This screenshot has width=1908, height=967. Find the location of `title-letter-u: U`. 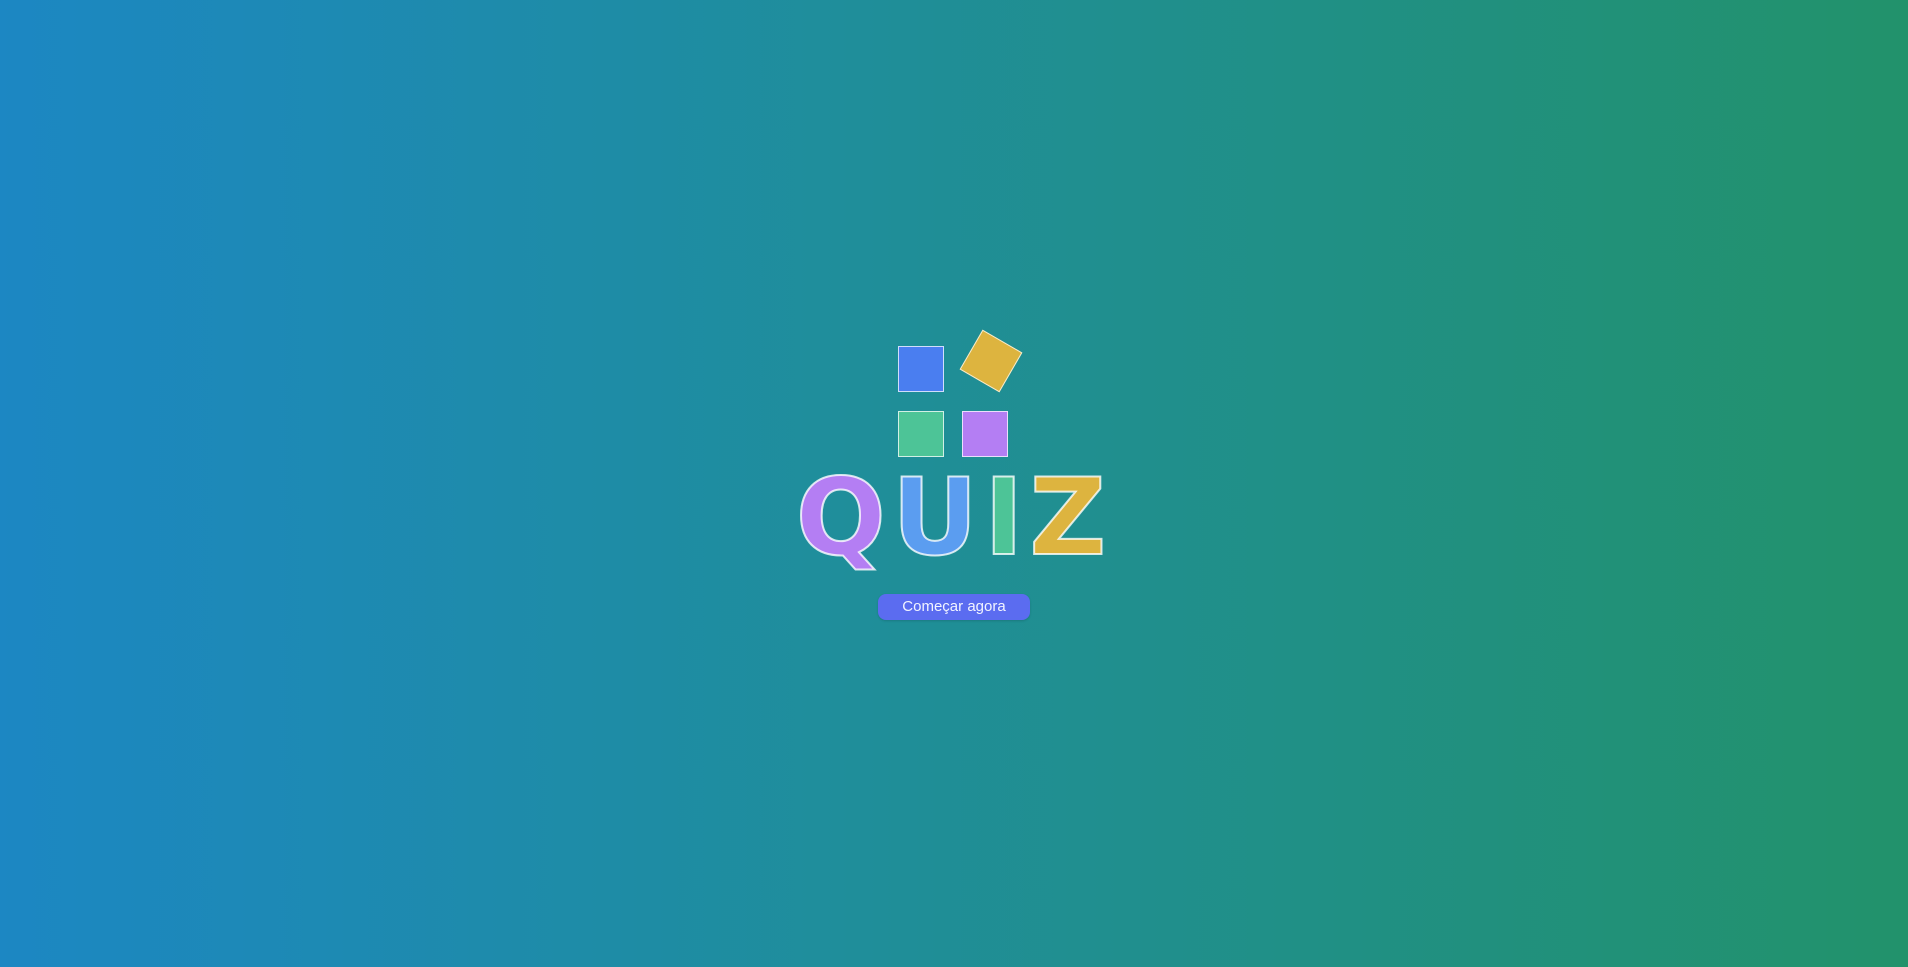

title-letter-u: U is located at coordinates (937, 517).